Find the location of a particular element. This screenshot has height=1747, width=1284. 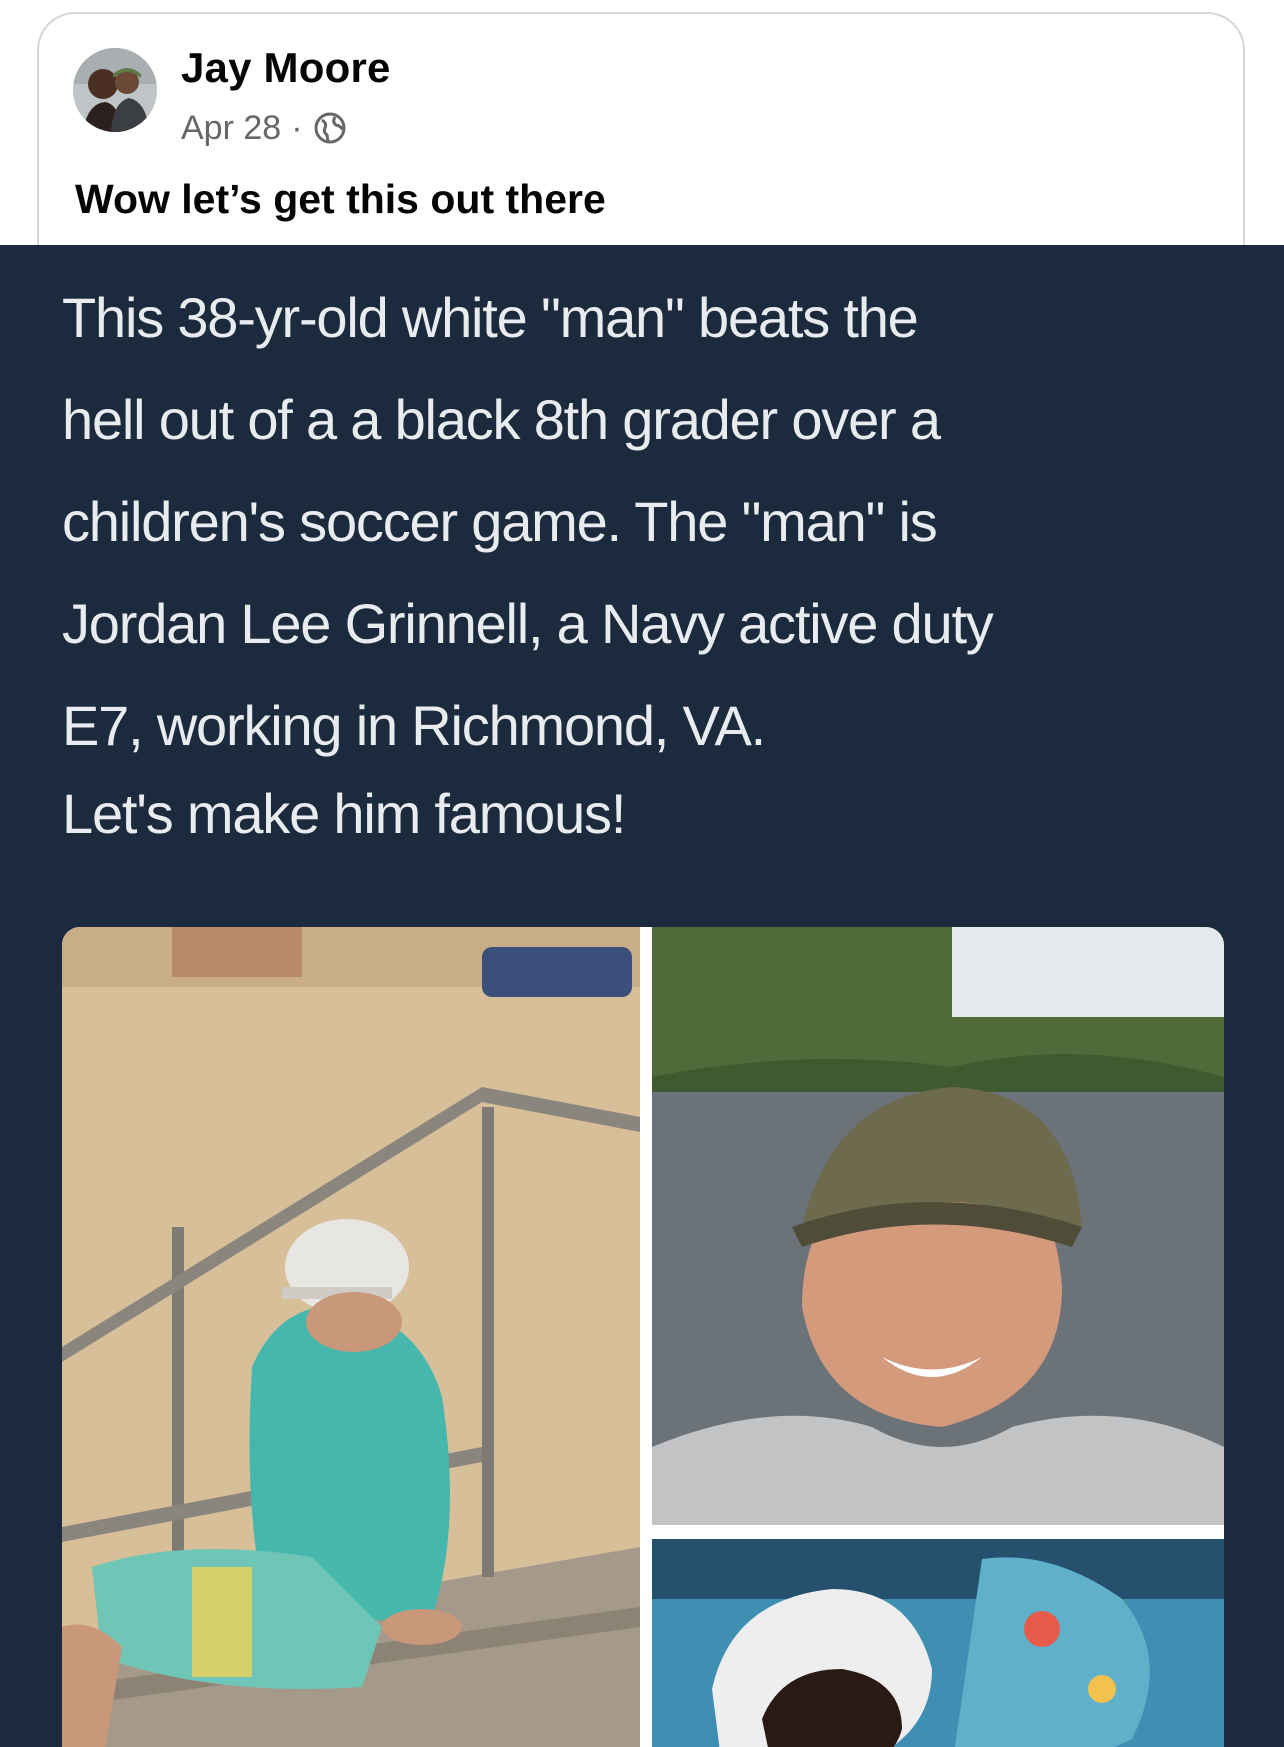

injured-boy-photo is located at coordinates (938, 1643).